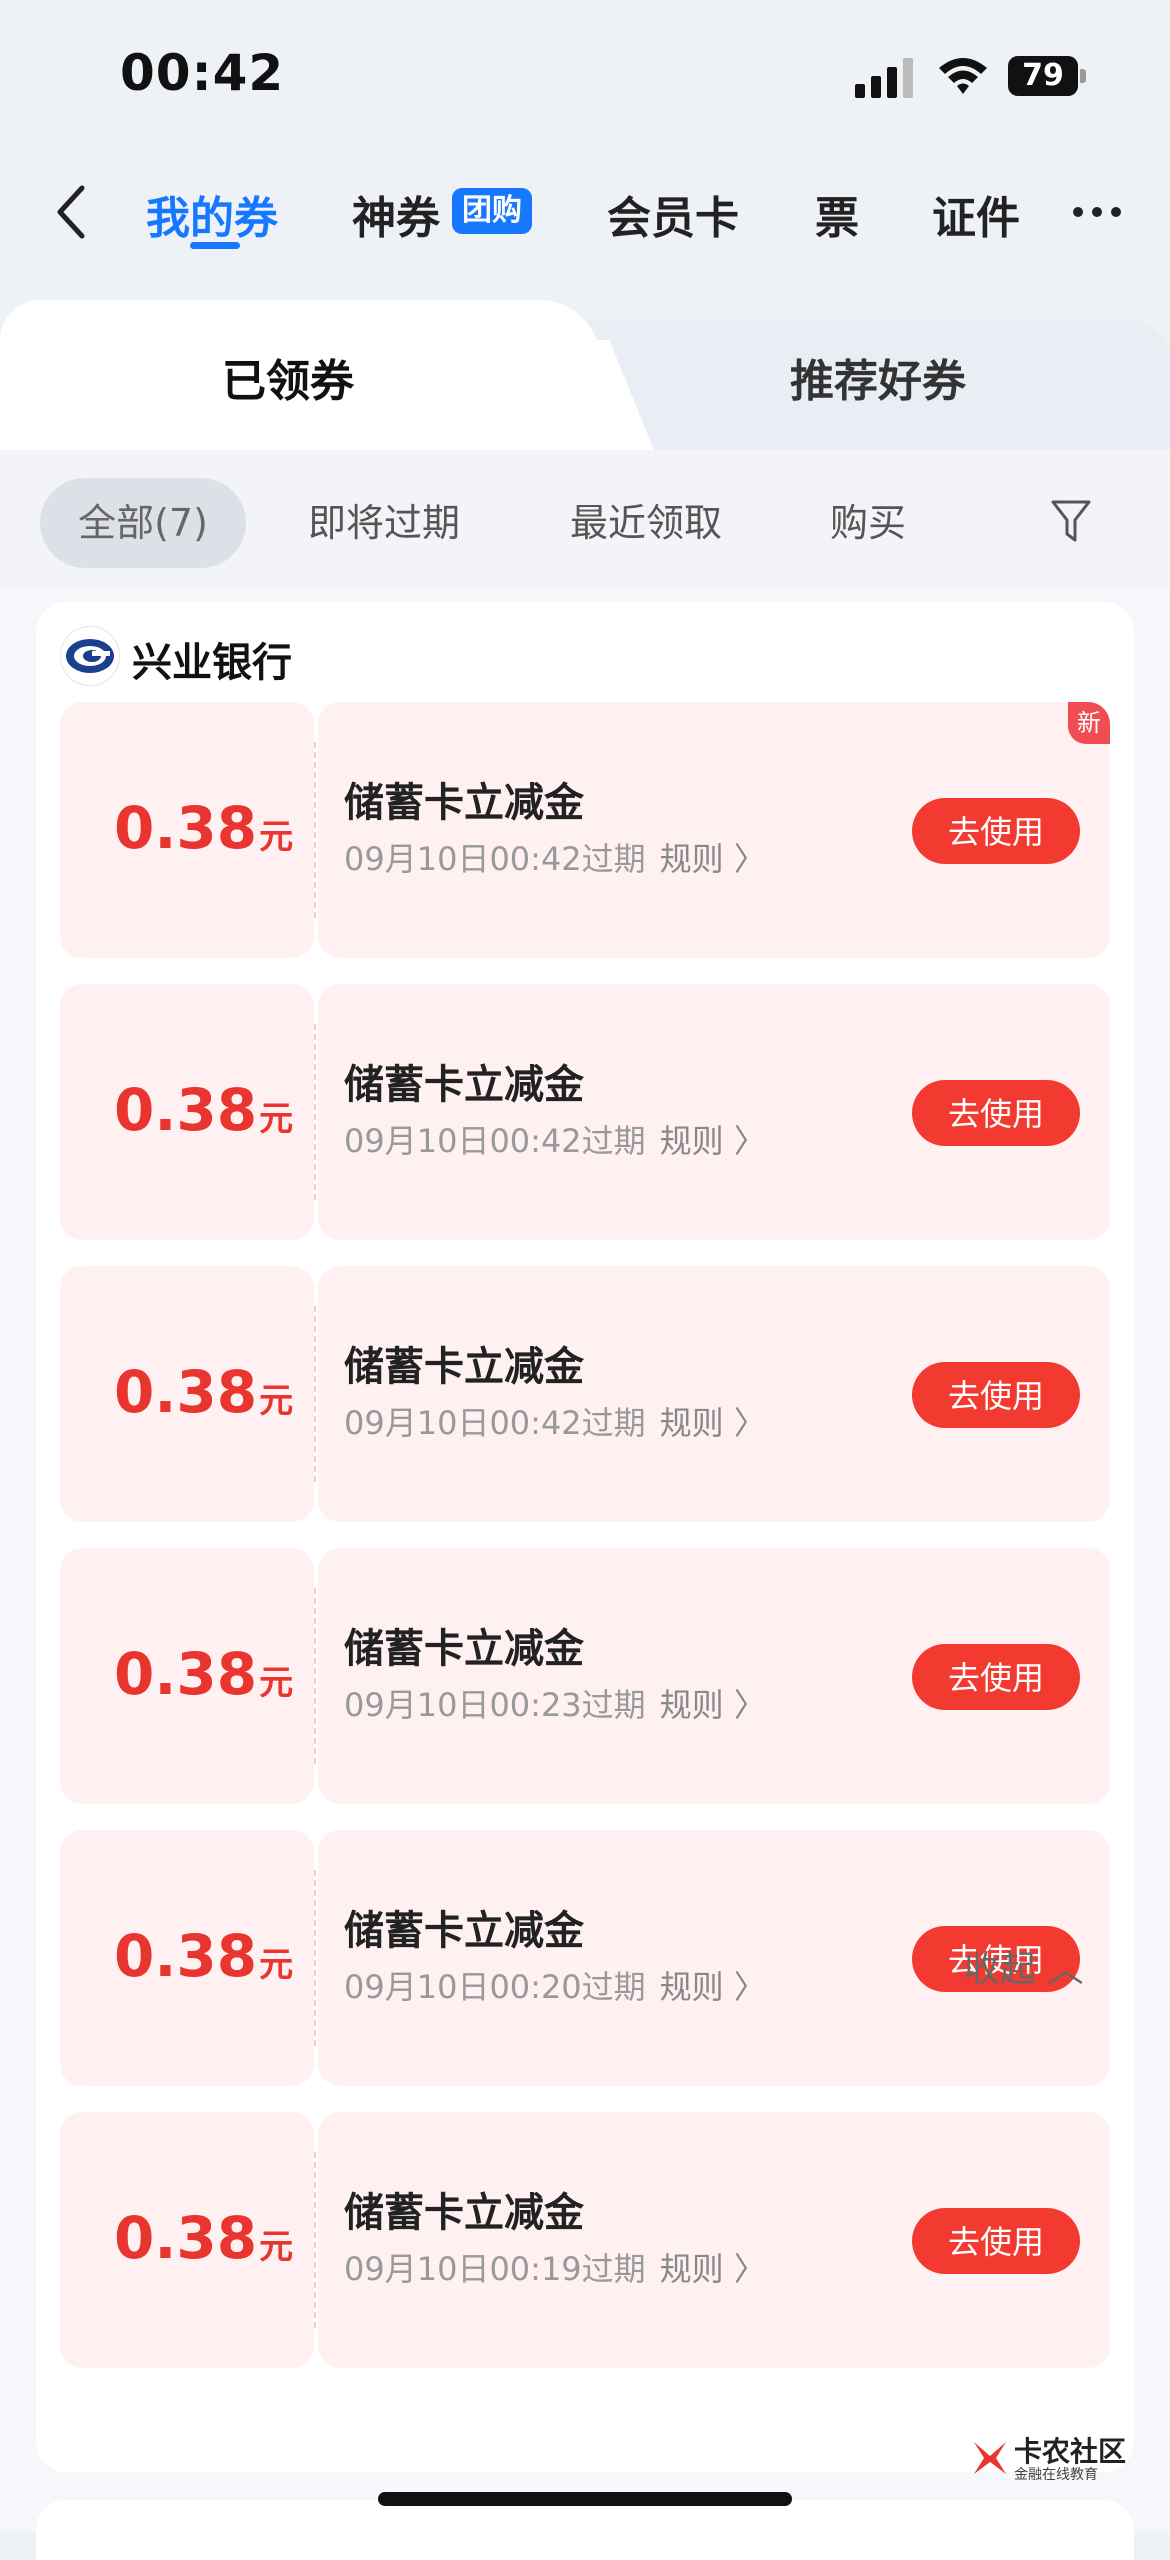  Describe the element at coordinates (585, 410) in the screenshot. I see `coupon-segment: 已领券 推荐好券` at that location.